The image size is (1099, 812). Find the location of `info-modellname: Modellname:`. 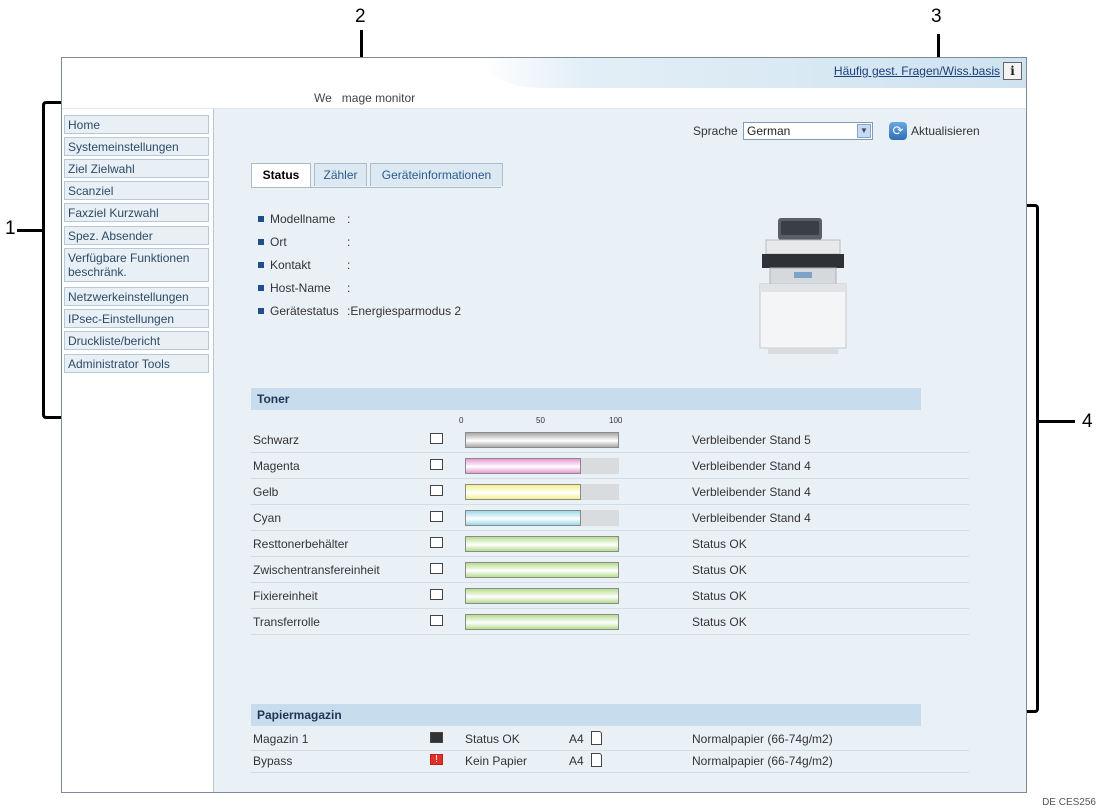

info-modellname: Modellname: is located at coordinates (304, 219).